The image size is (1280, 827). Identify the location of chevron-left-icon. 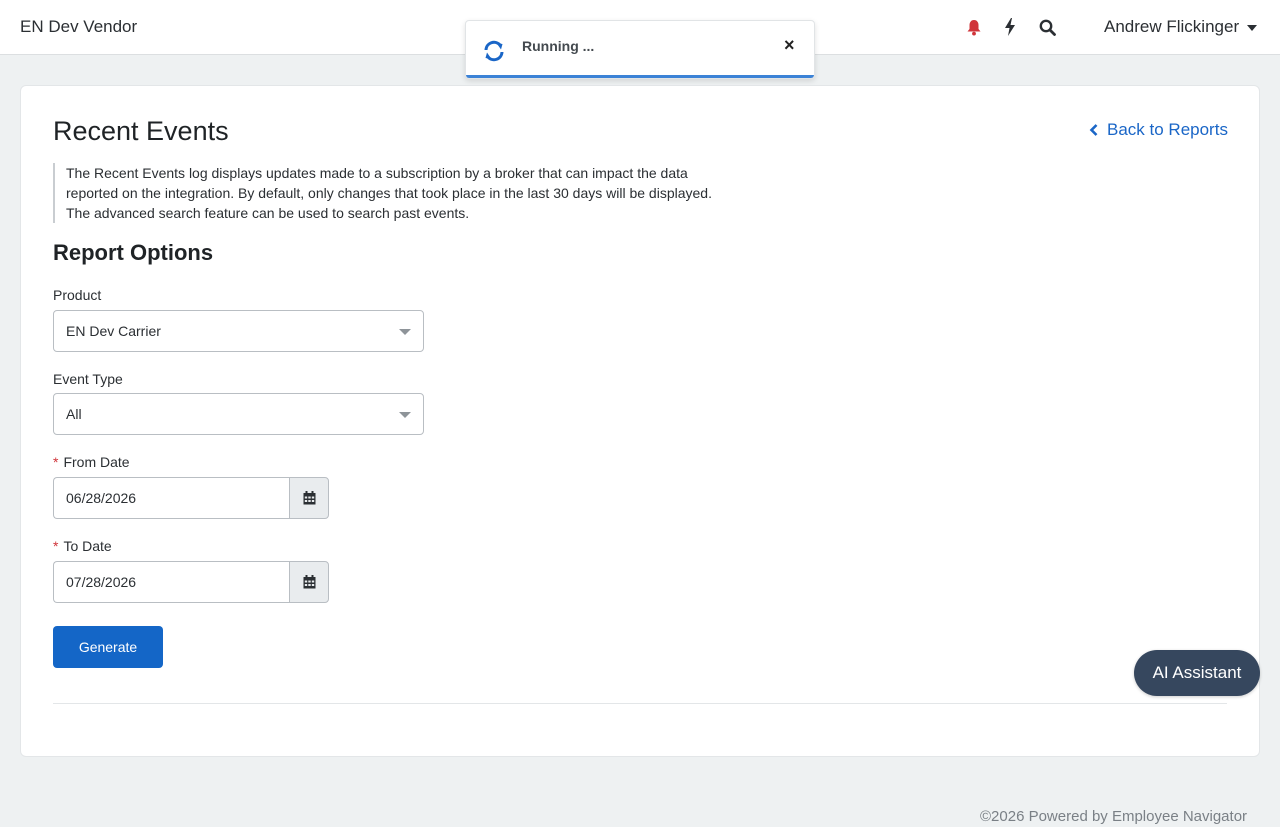
(1093, 130).